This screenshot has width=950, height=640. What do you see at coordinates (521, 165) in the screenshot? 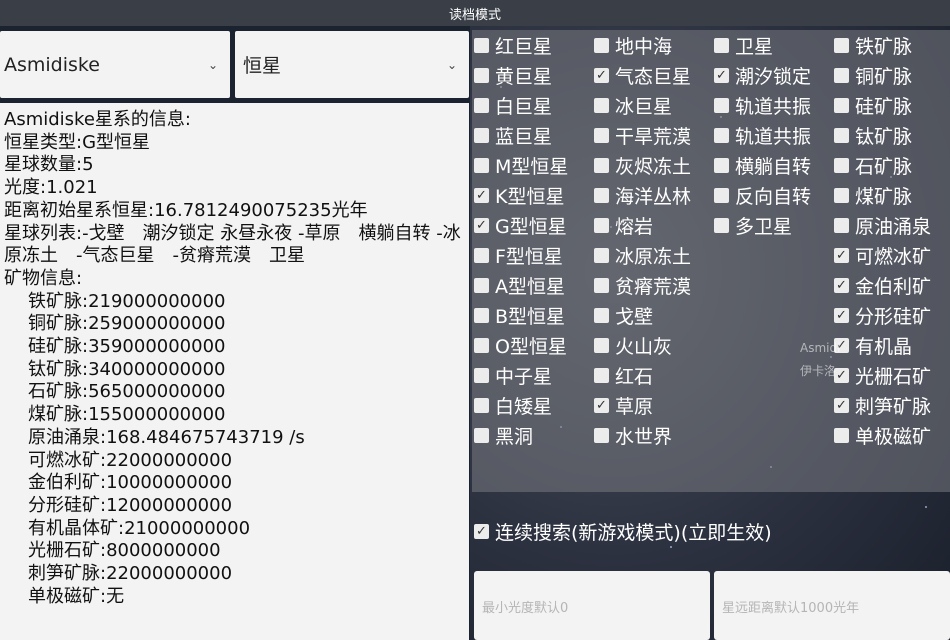
I see `filter-option: M型恒星` at bounding box center [521, 165].